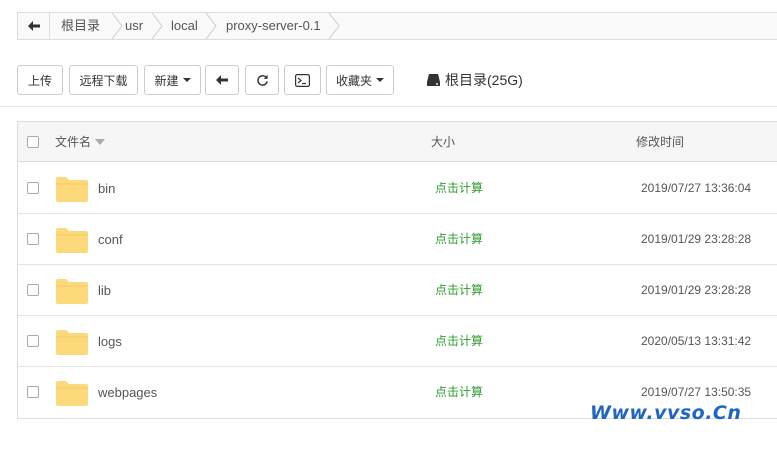 The width and height of the screenshot is (777, 453). What do you see at coordinates (134, 26) in the screenshot?
I see `breadcrumb-item-usr: usr` at bounding box center [134, 26].